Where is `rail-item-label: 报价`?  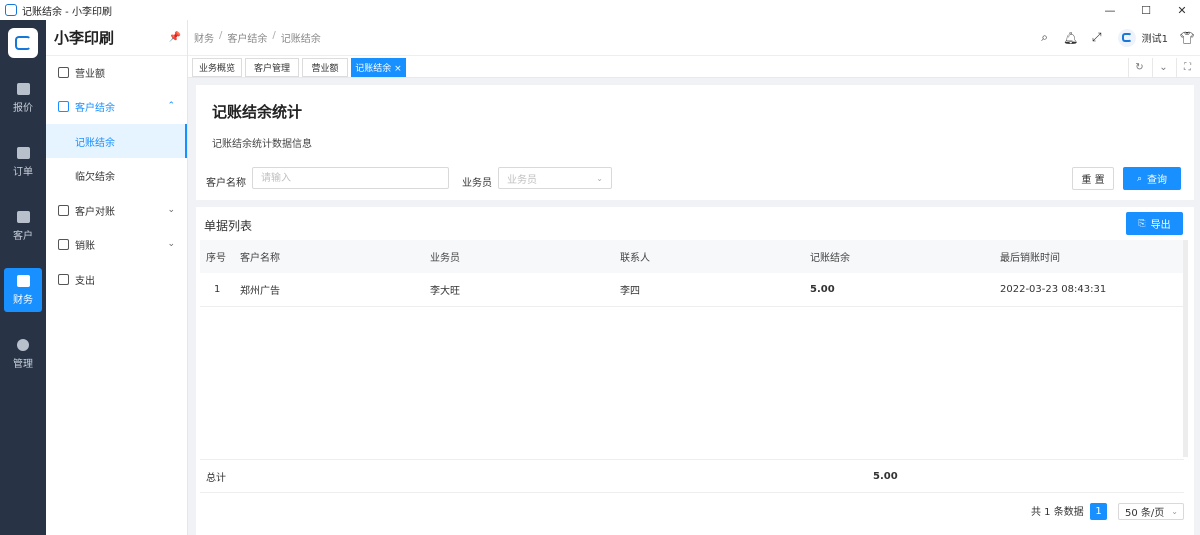
rail-item-label: 报价 is located at coordinates (23, 108).